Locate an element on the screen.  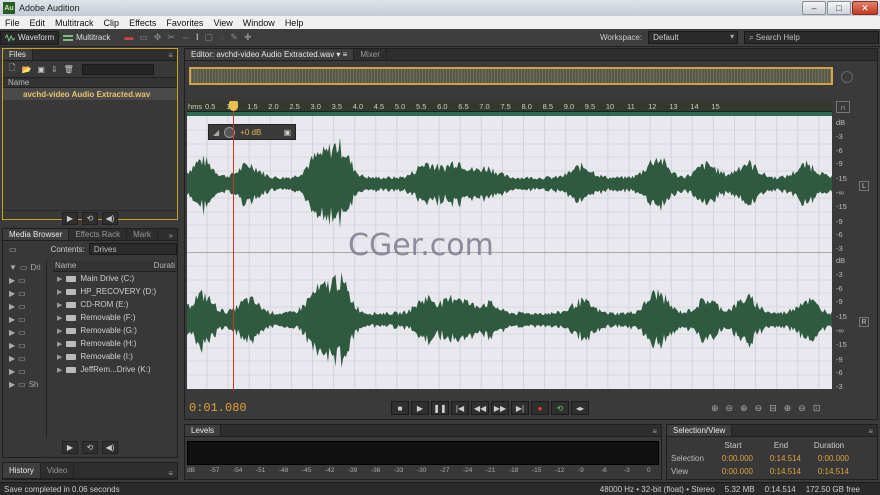
tree-item-shortcuts: ▶ ▭ Sh is located at coordinates (25, 384).